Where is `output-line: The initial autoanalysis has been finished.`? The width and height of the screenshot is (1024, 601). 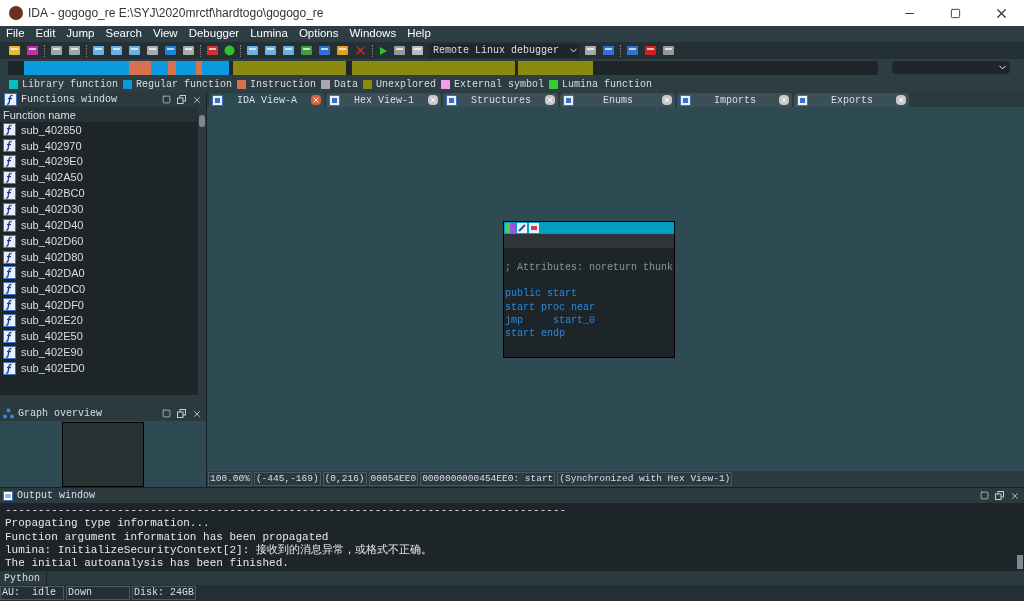 output-line: The initial autoanalysis has been finished. is located at coordinates (147, 564).